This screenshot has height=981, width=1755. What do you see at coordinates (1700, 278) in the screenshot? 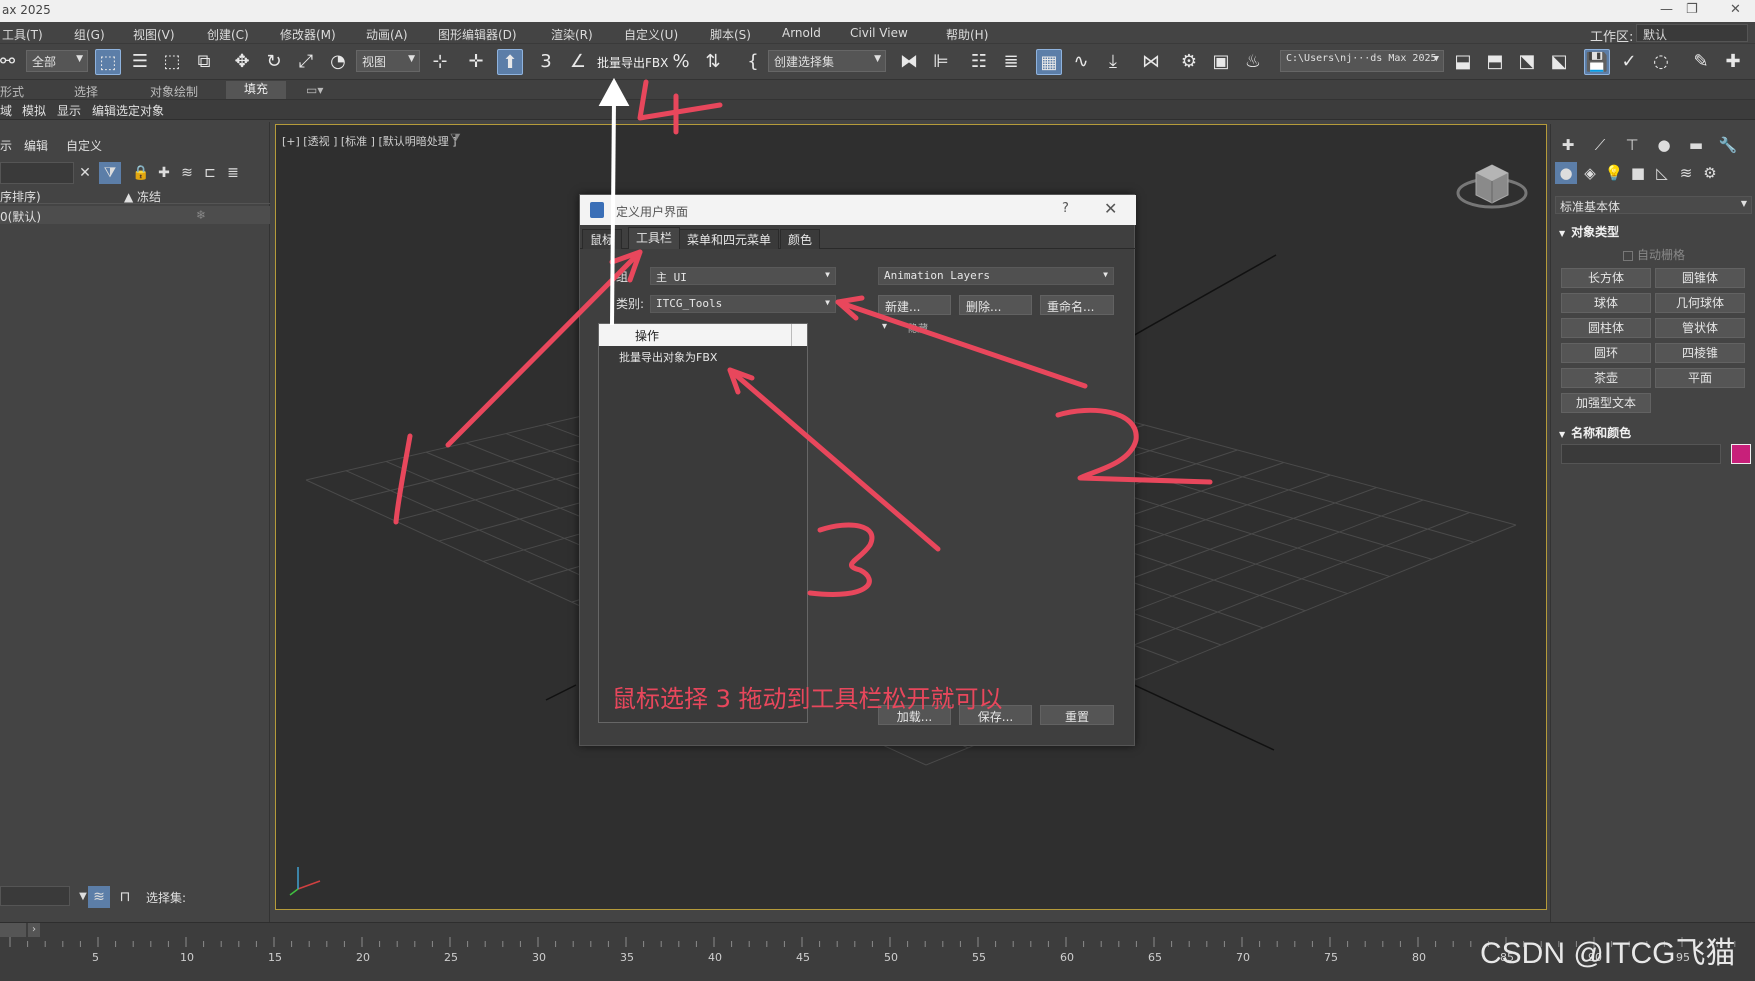
I see `cone-button: 圆锥体` at bounding box center [1700, 278].